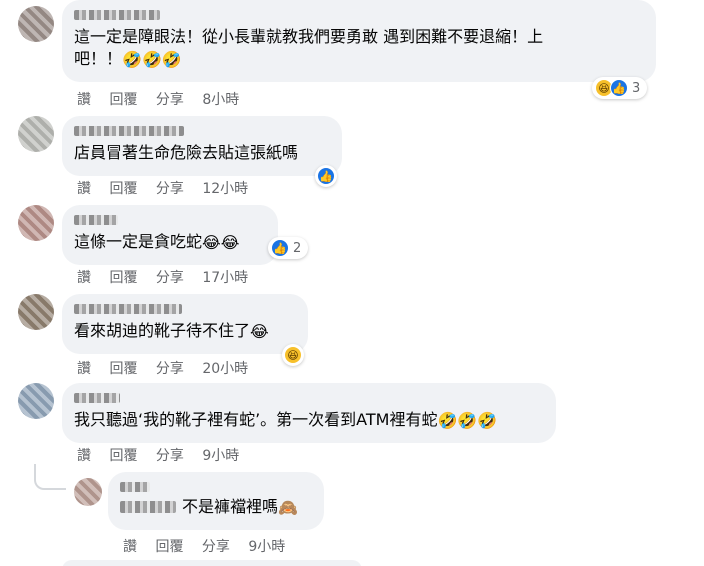 The image size is (704, 566). What do you see at coordinates (297, 248) in the screenshot?
I see `reaction-count: 2` at bounding box center [297, 248].